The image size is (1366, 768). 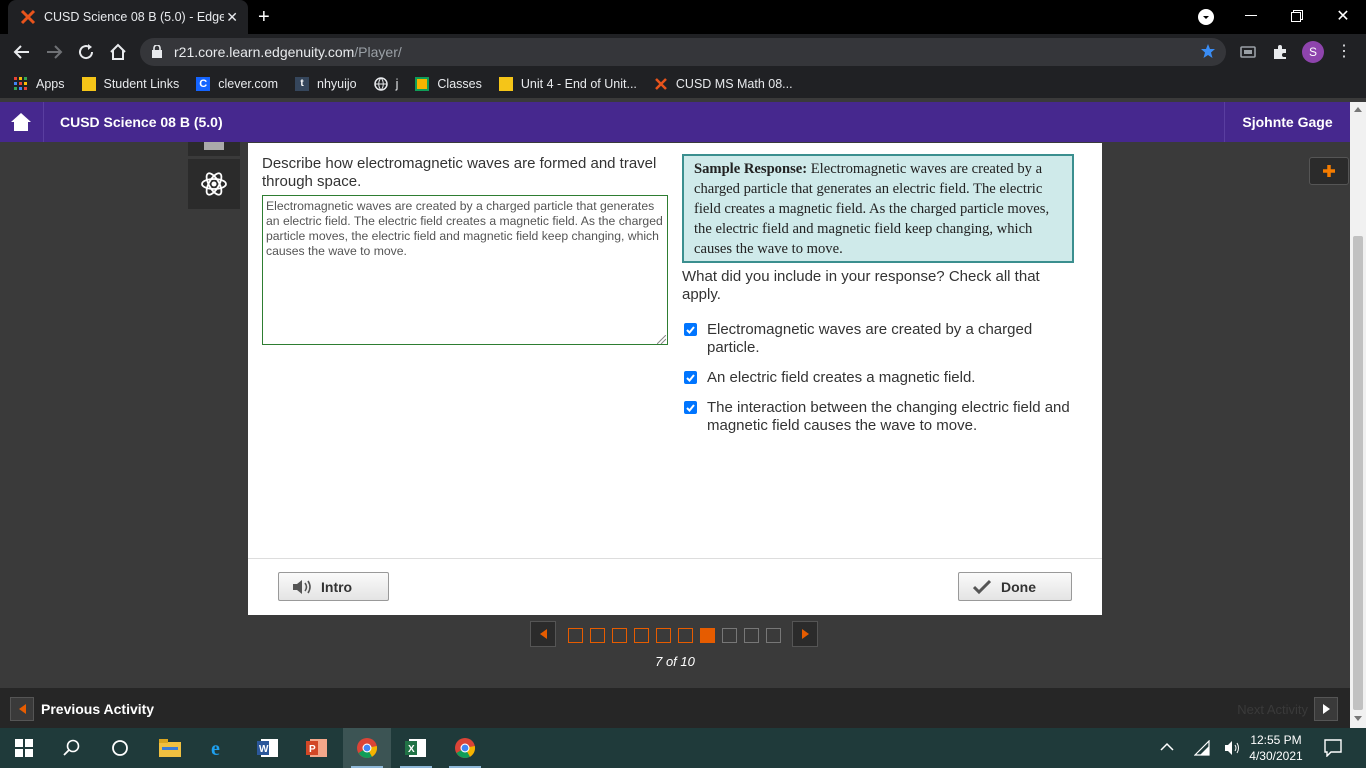 I want to click on sample-label: Sample Response:, so click(x=751, y=169).